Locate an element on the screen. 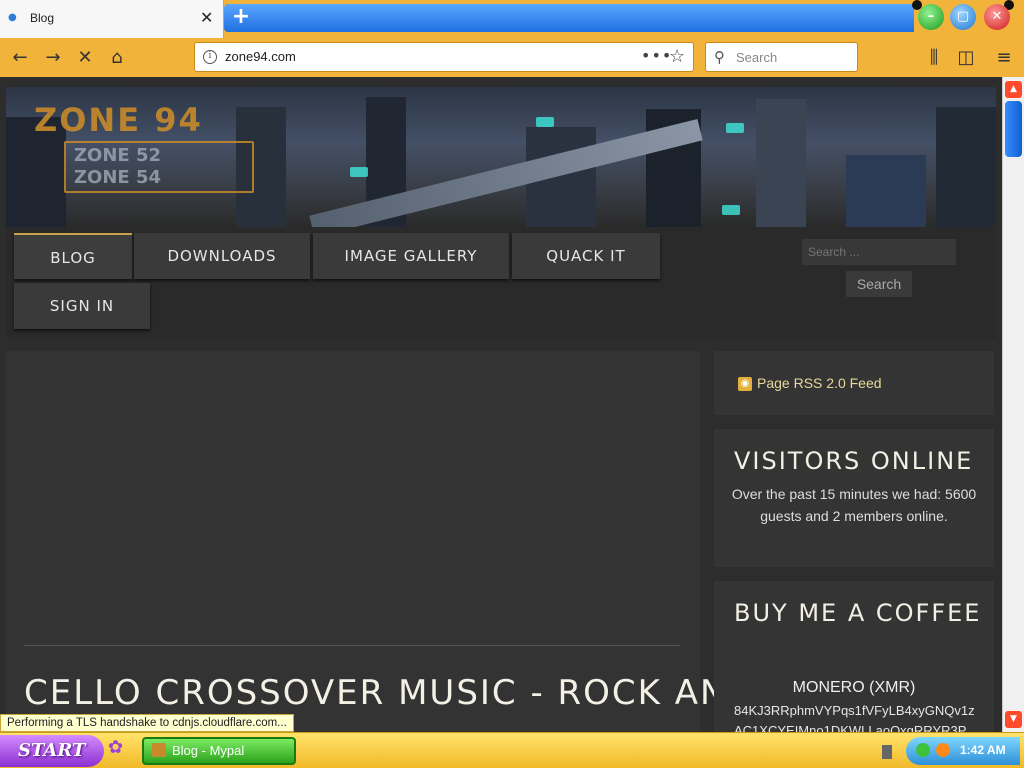 Image resolution: width=1024 pixels, height=768 pixels. system-tray: 1:42 AM is located at coordinates (963, 751).